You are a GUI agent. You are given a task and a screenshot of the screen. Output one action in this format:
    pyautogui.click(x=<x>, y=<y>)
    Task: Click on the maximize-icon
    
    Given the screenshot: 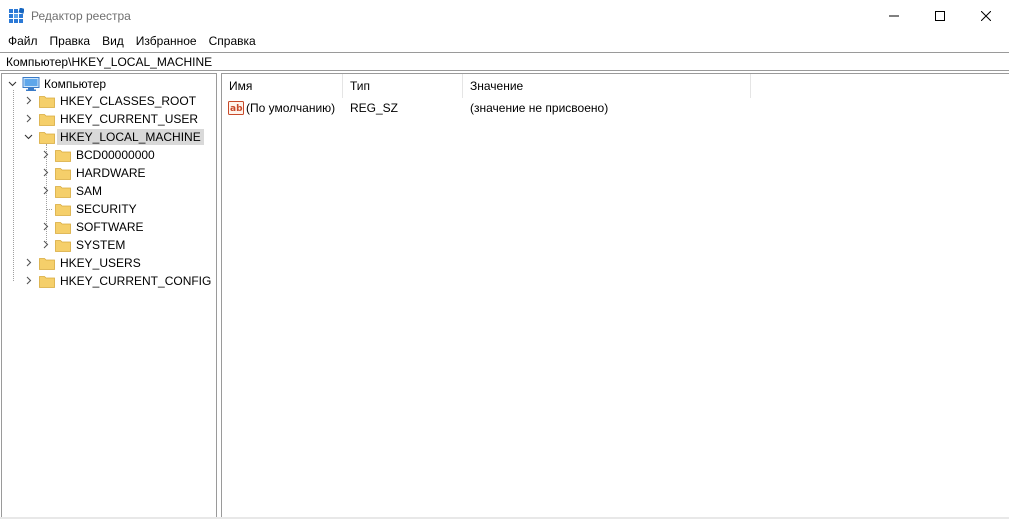 What is the action you would take?
    pyautogui.click(x=940, y=15)
    